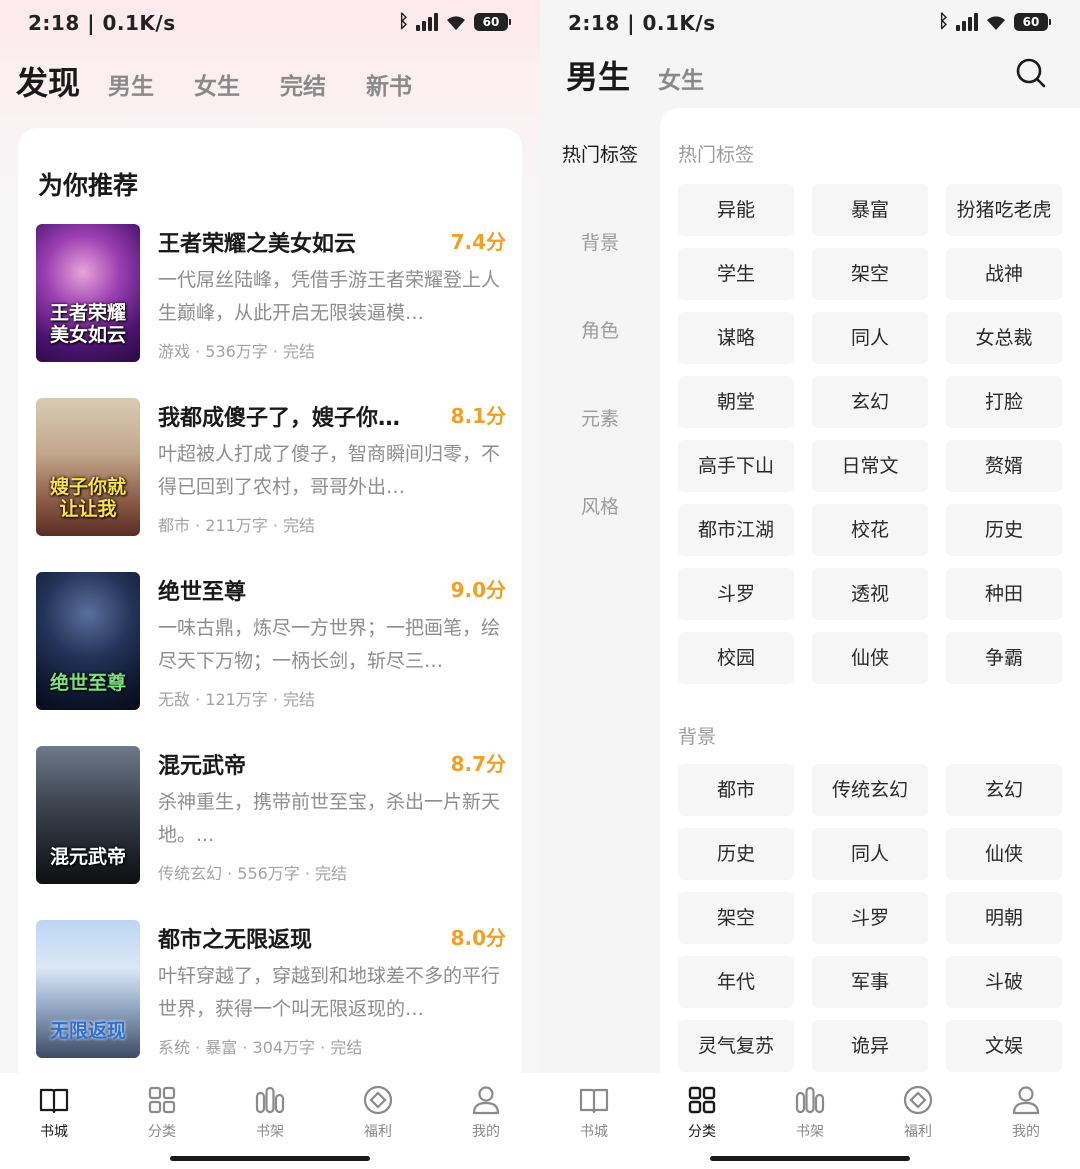 The height and width of the screenshot is (1169, 1080). What do you see at coordinates (88, 815) in the screenshot?
I see `book-cover: 混元武帝` at bounding box center [88, 815].